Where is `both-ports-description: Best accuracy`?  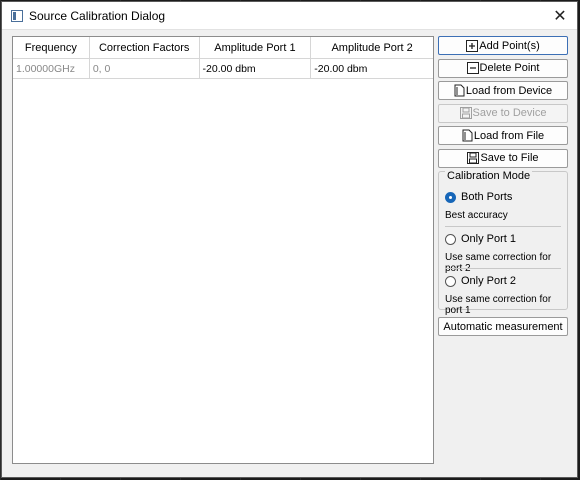
both-ports-description: Best accuracy is located at coordinates (476, 215).